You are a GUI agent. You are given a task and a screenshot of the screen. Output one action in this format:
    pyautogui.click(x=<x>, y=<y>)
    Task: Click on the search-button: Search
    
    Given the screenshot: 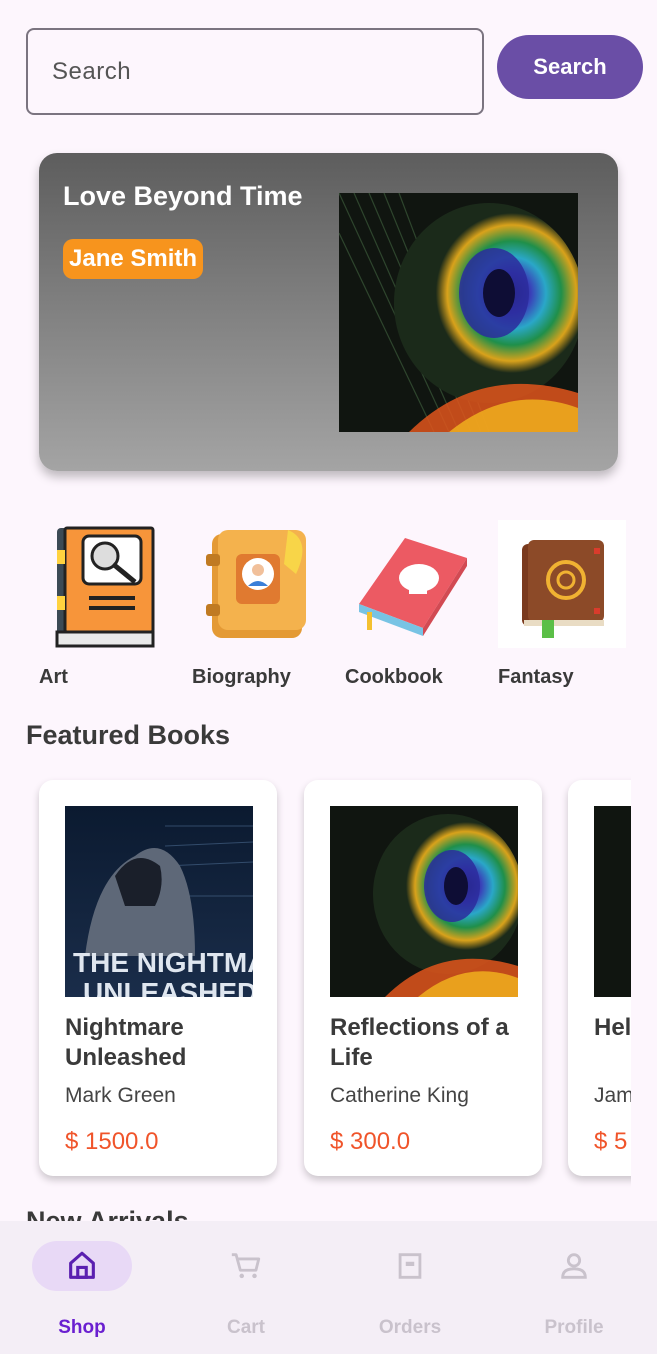 What is the action you would take?
    pyautogui.click(x=570, y=67)
    